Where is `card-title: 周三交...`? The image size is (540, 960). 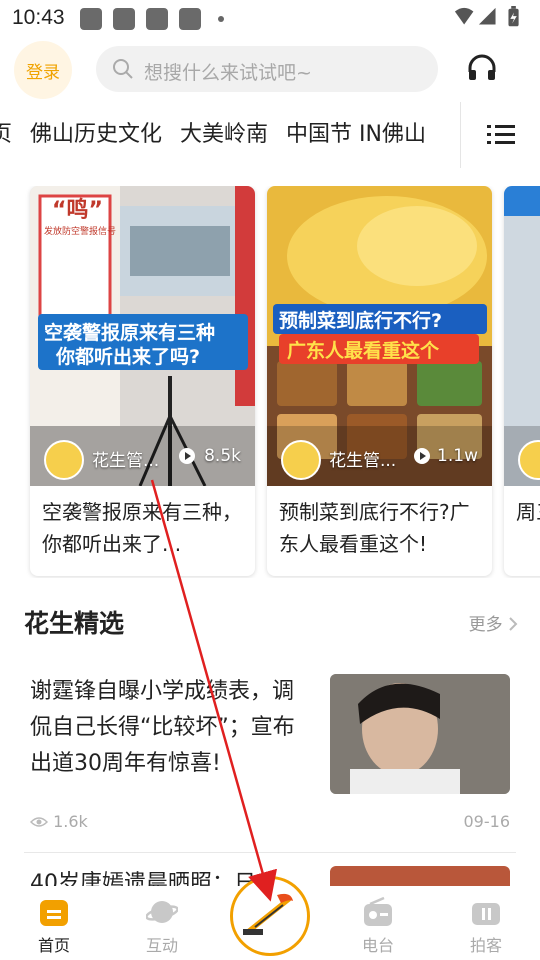 card-title: 周三交... is located at coordinates (528, 512).